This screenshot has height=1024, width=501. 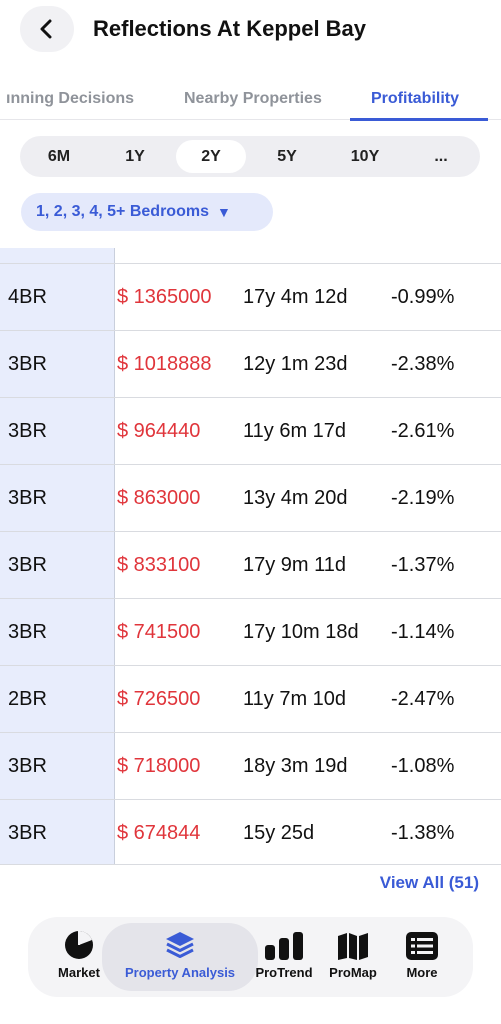 I want to click on cell-price: $ 726500, so click(x=159, y=699).